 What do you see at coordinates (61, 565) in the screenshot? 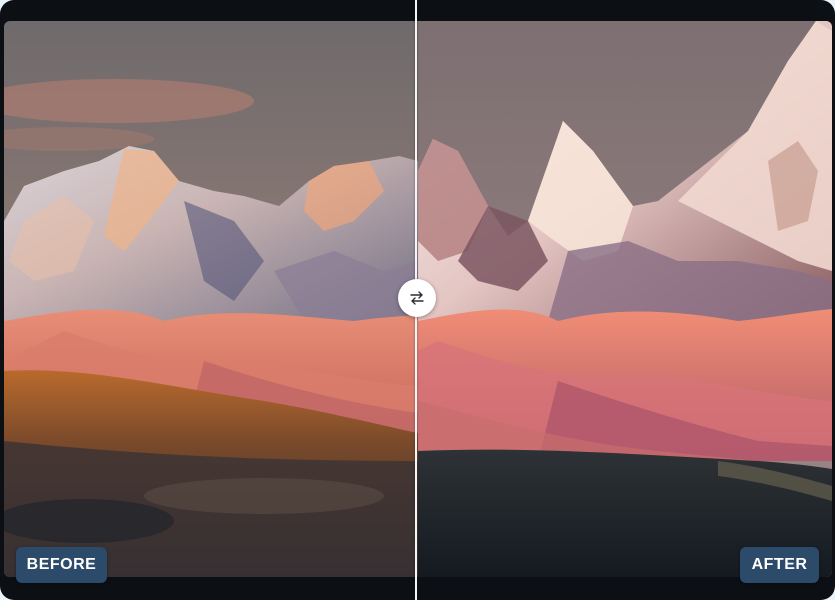
I see `before-label: BEFORE` at bounding box center [61, 565].